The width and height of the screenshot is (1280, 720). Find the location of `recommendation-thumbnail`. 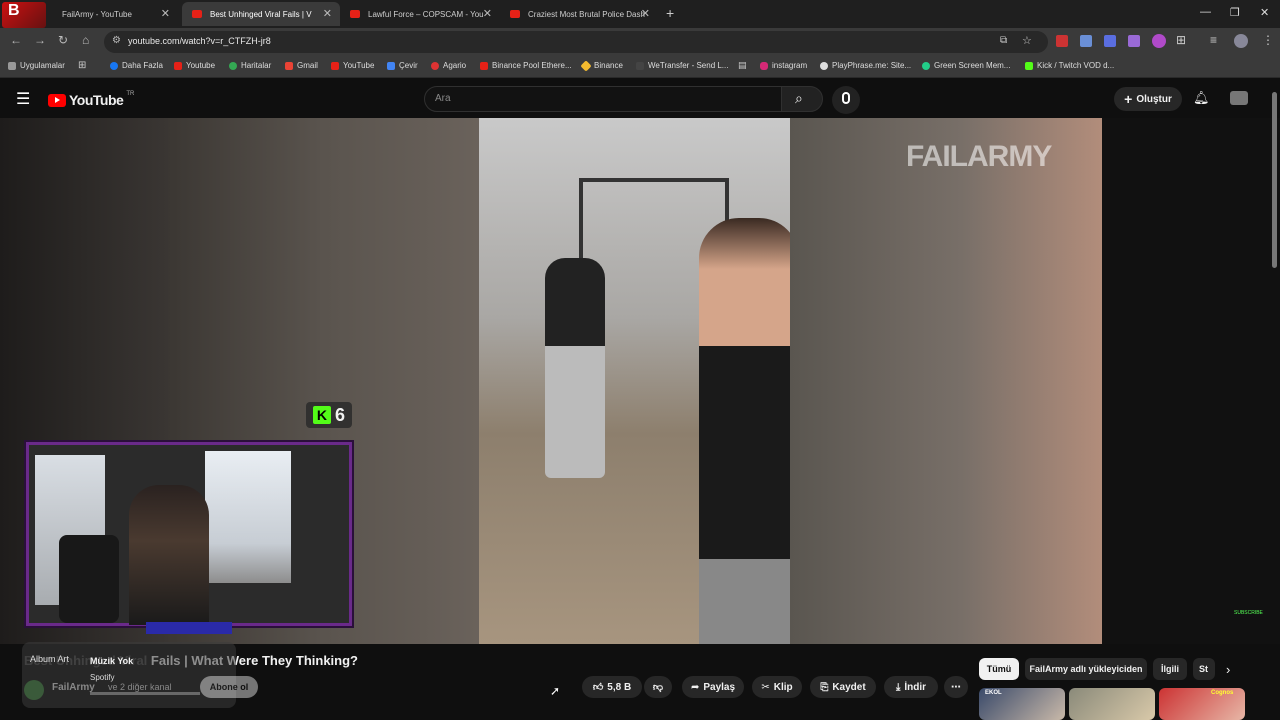

recommendation-thumbnail is located at coordinates (1112, 704).